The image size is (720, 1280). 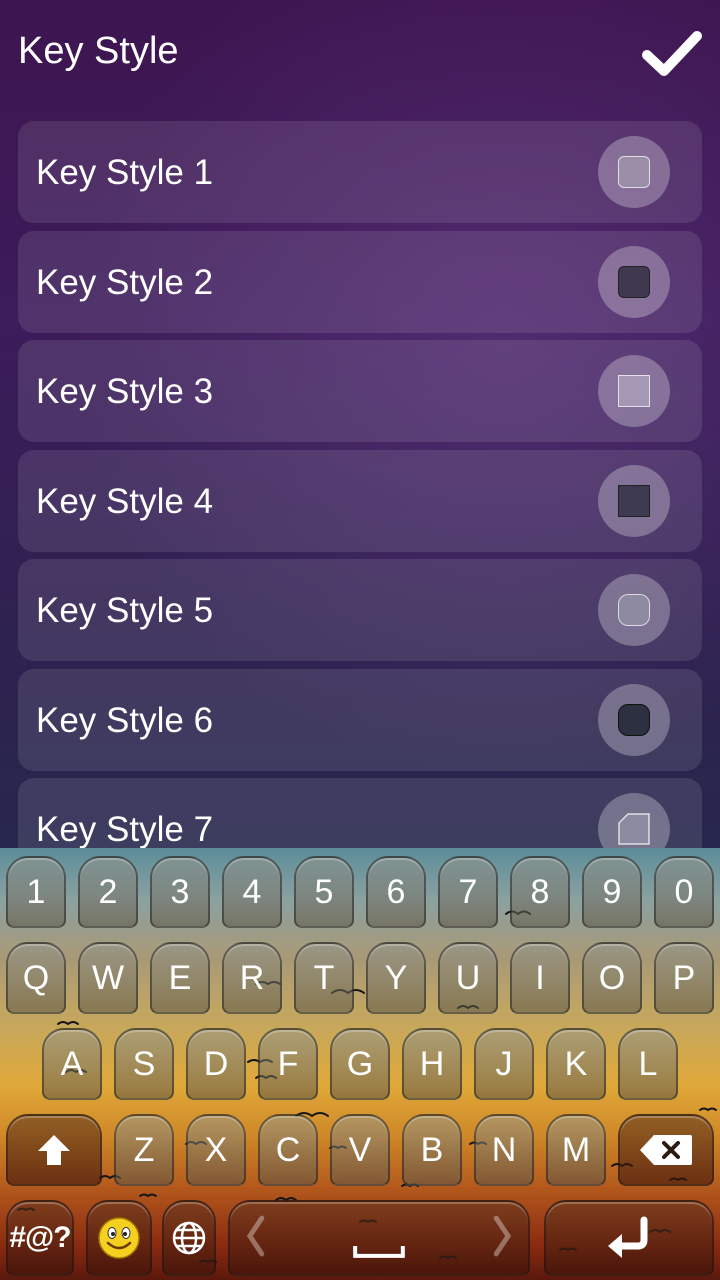 I want to click on key-4: 4, so click(x=252, y=892).